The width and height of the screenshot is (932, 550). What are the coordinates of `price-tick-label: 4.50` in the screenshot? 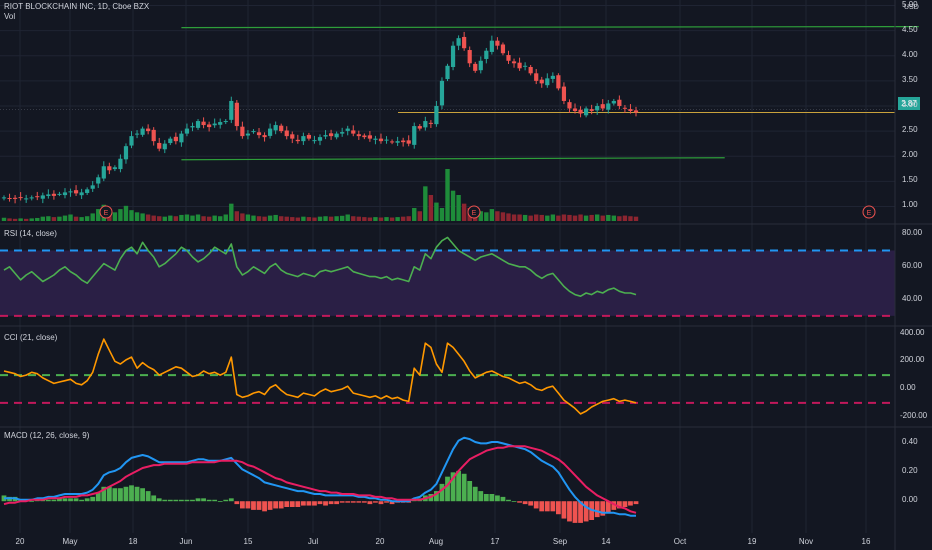 It's located at (910, 29).